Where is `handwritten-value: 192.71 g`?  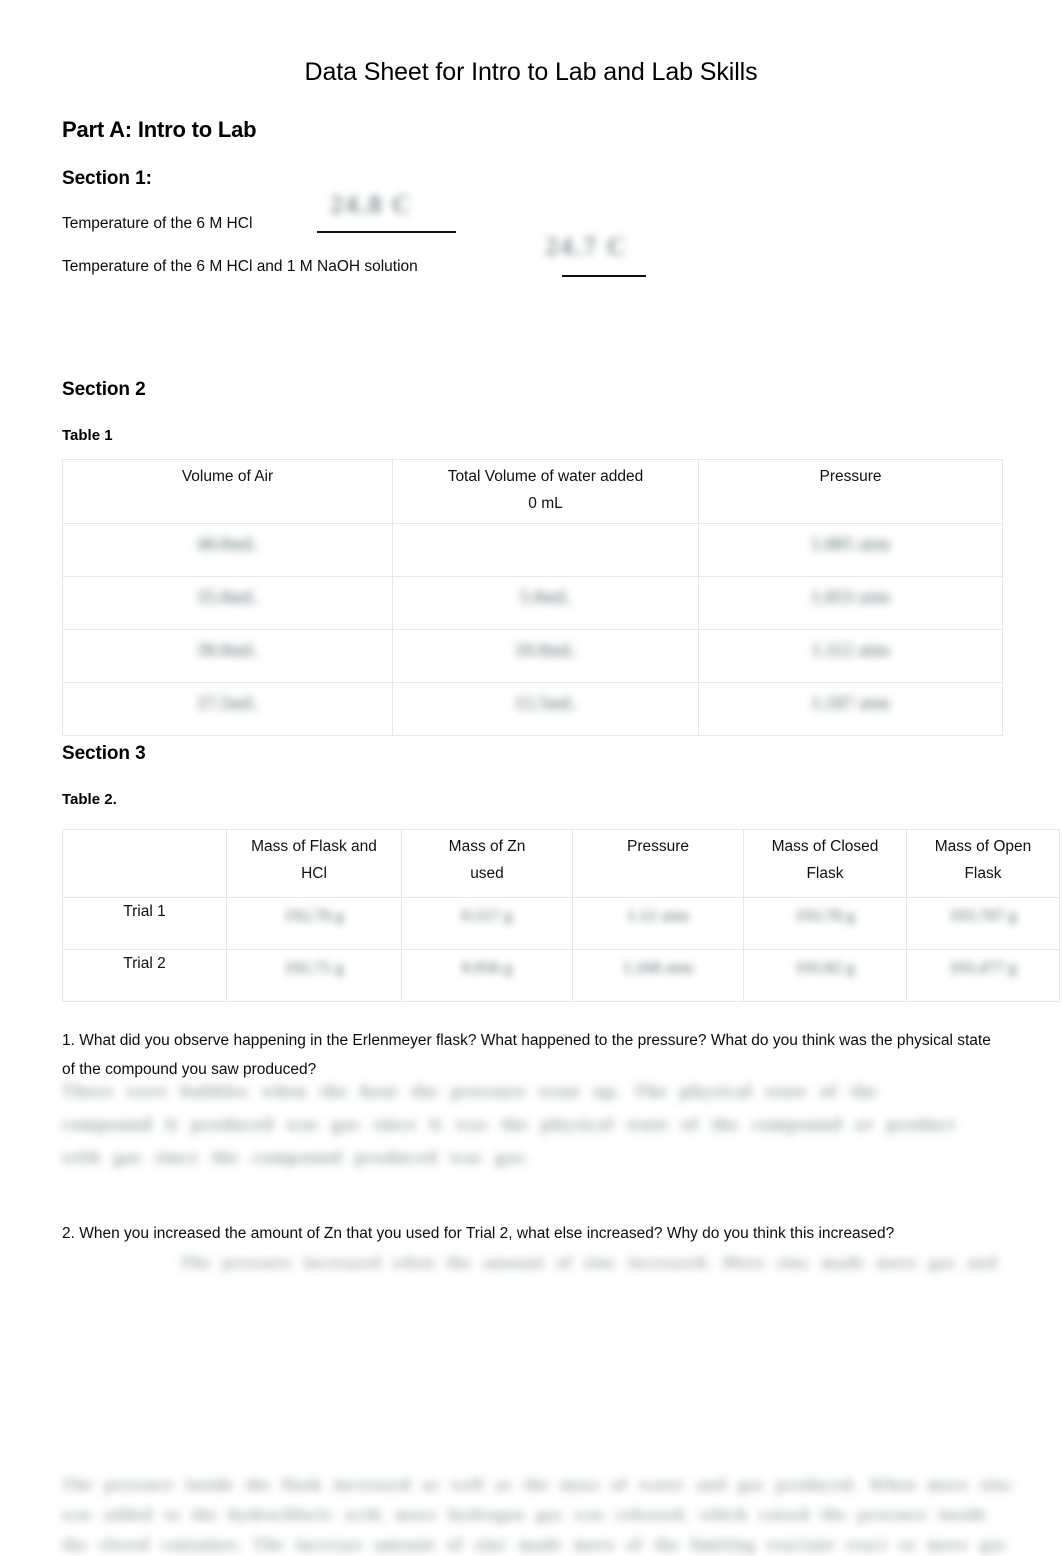
handwritten-value: 192.71 g is located at coordinates (314, 967).